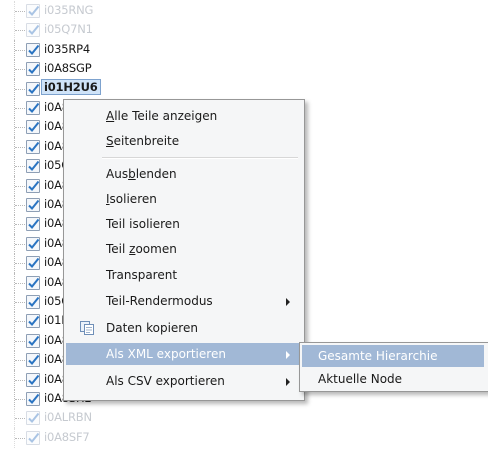 The height and width of the screenshot is (472, 488). I want to click on menu-separator, so click(200, 158).